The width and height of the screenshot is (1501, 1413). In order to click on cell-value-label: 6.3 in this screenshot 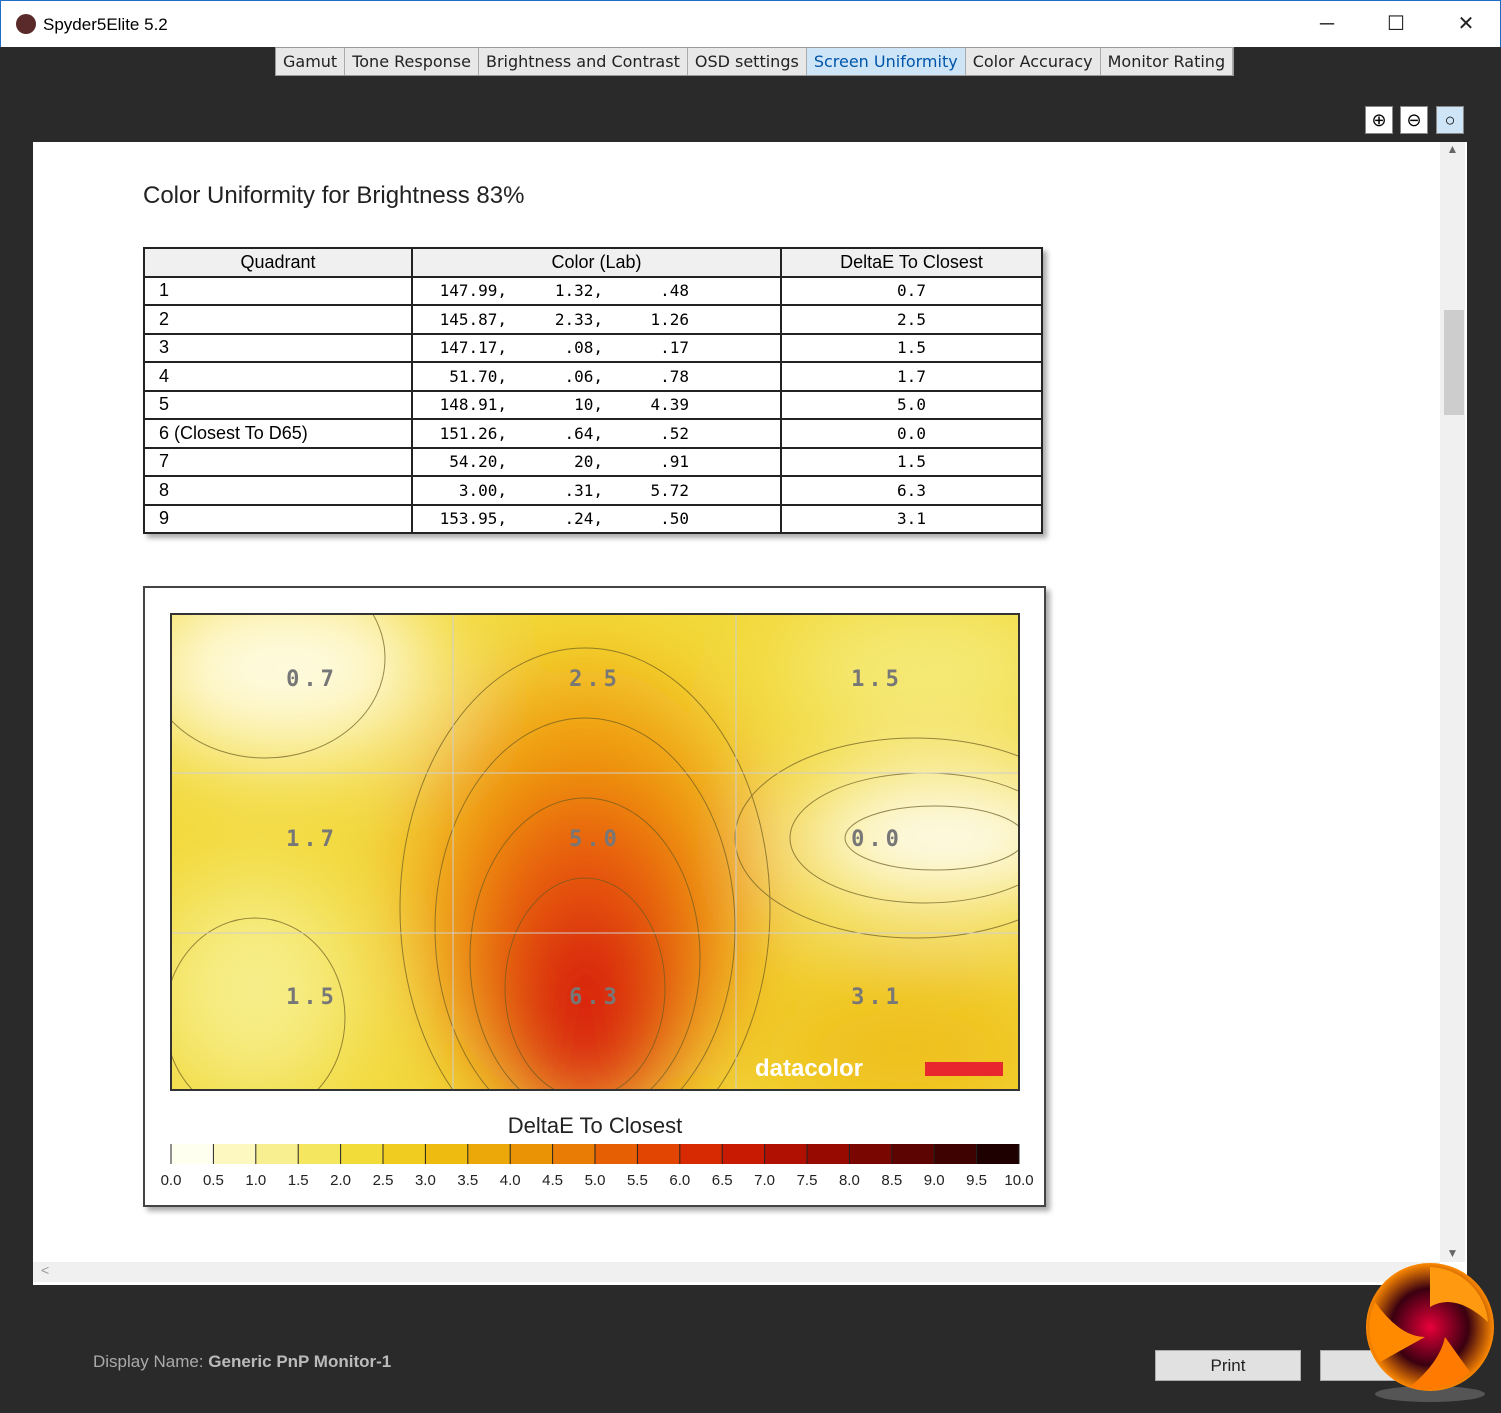, I will do `click(595, 997)`.